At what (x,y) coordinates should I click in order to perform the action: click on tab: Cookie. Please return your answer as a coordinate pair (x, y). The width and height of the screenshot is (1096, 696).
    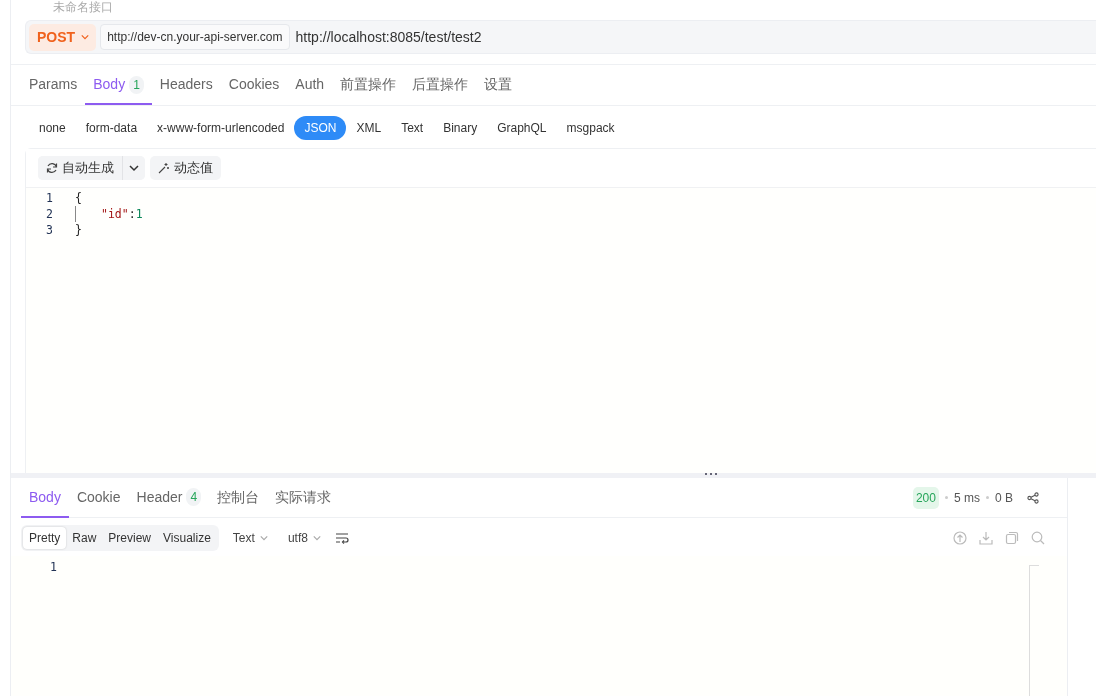
    Looking at the image, I should click on (98, 497).